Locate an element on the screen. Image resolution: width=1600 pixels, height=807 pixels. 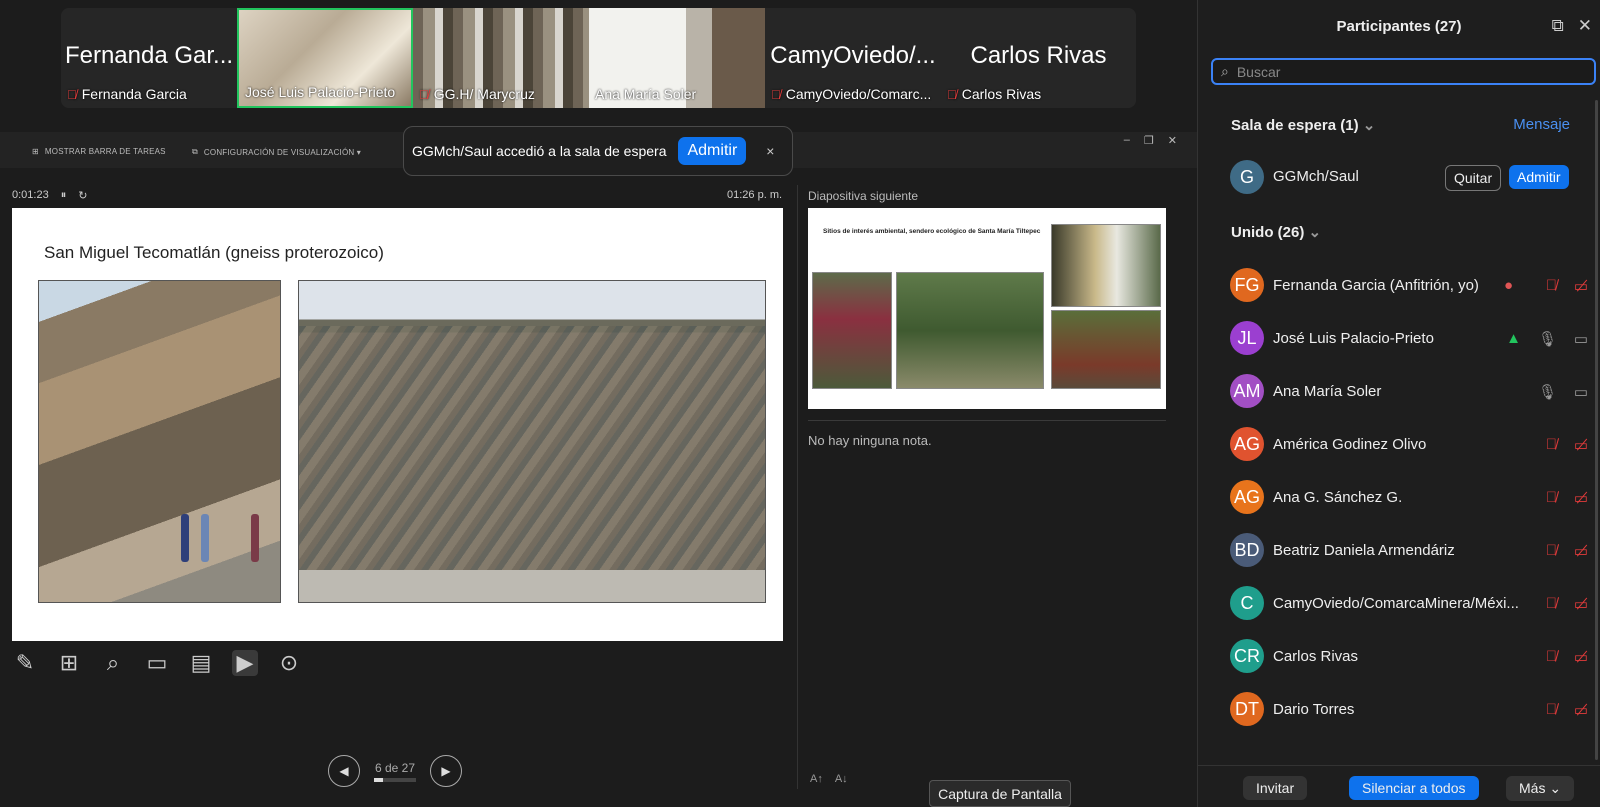
restart-icon: ↻ is located at coordinates (82, 195).